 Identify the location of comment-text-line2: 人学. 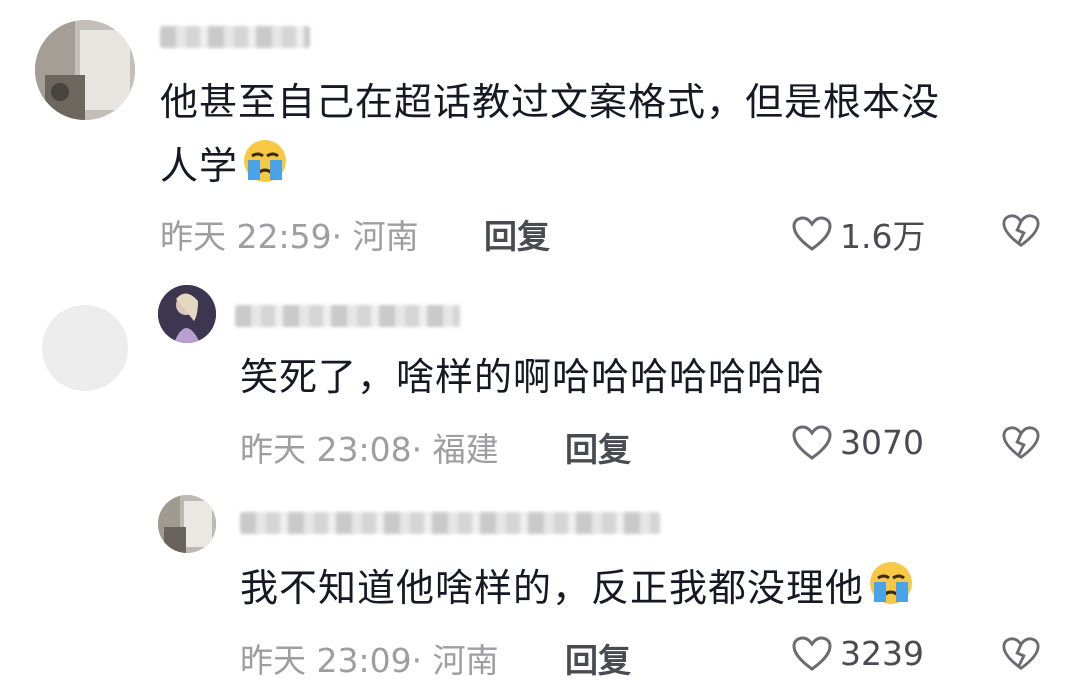
(199, 166).